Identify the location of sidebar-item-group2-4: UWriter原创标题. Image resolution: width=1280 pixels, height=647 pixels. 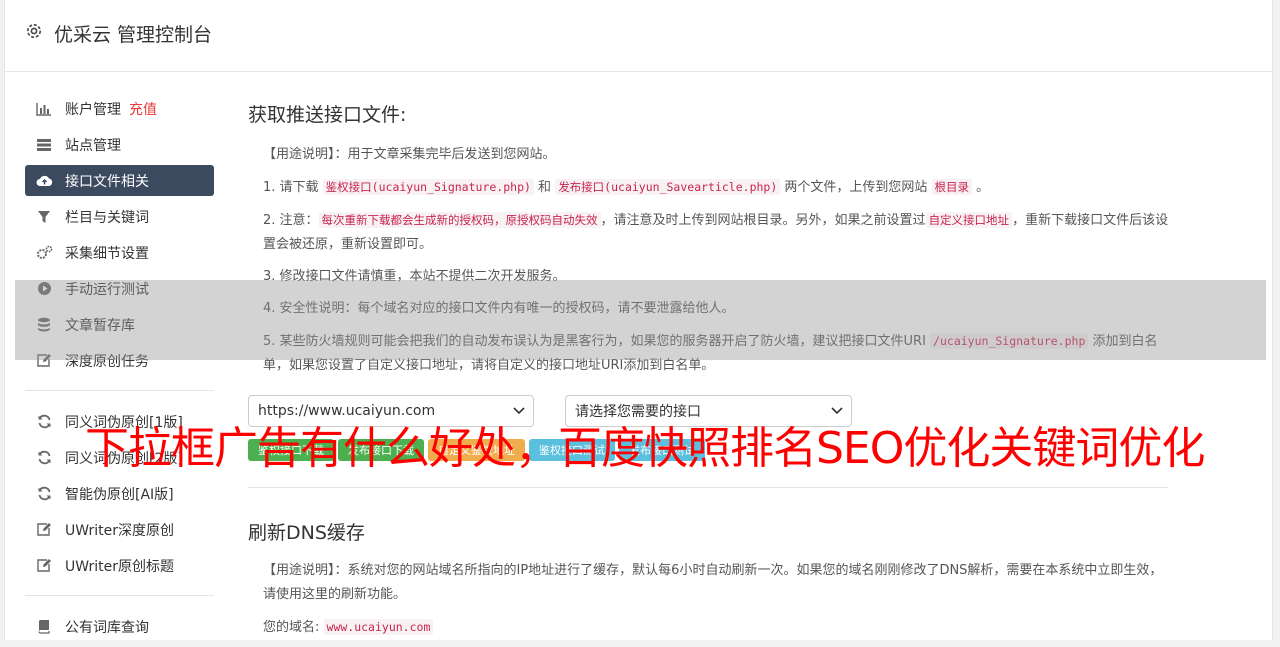
(119, 565).